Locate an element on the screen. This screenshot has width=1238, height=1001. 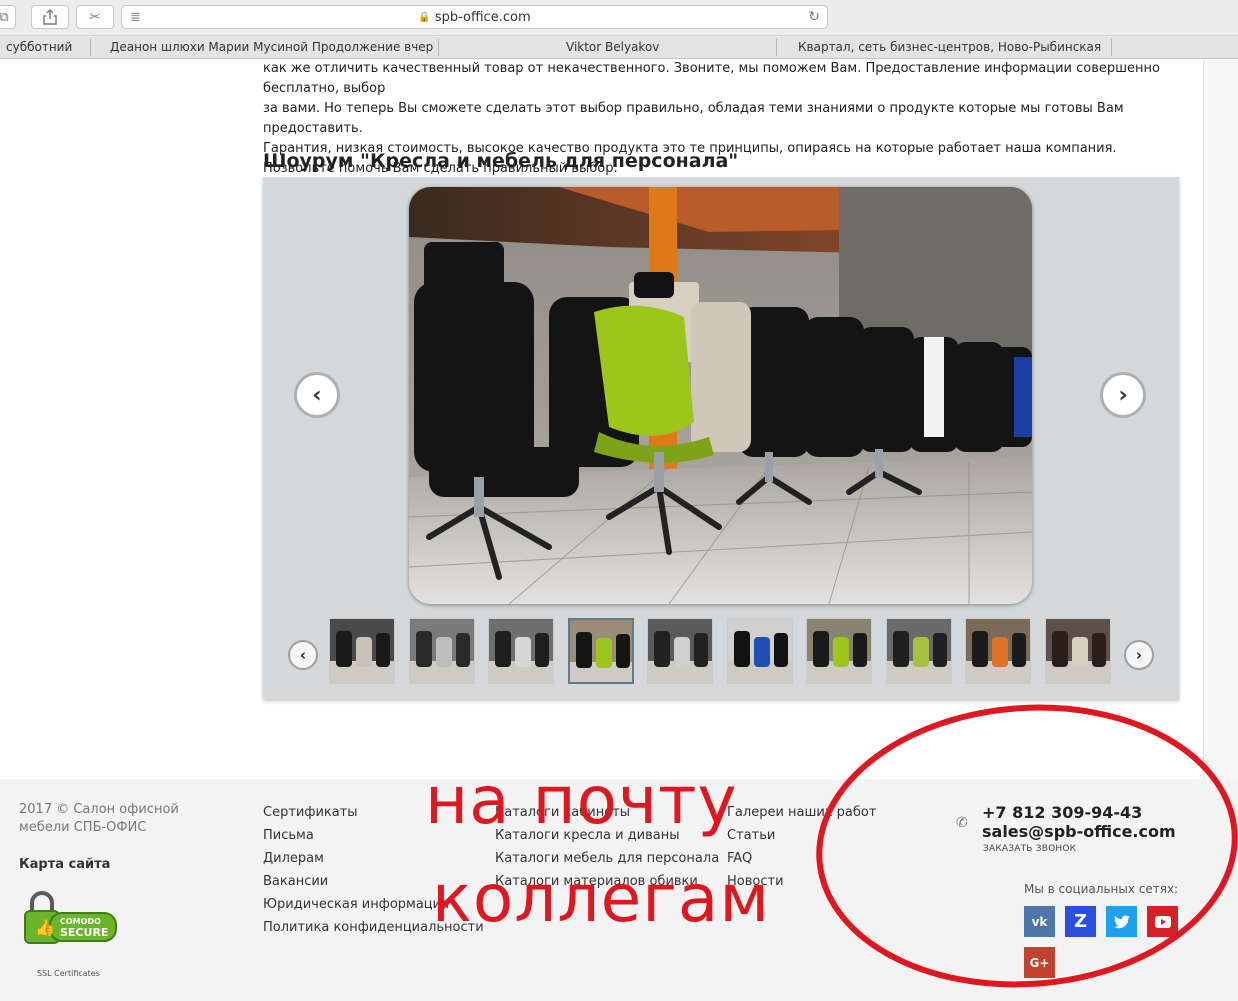
footer-link: Новости is located at coordinates (801, 881).